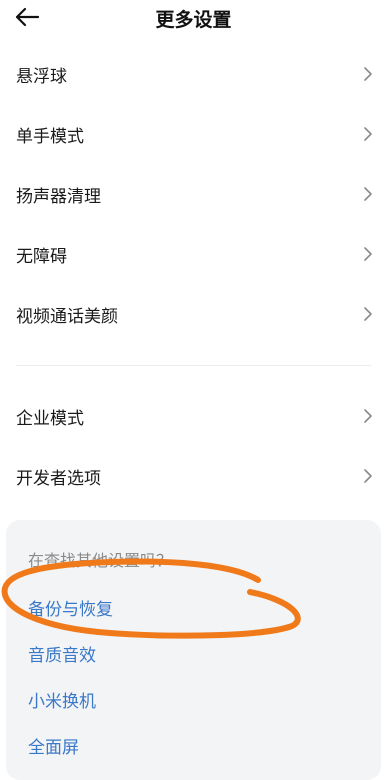  I want to click on page-title: 更多设置, so click(193, 20).